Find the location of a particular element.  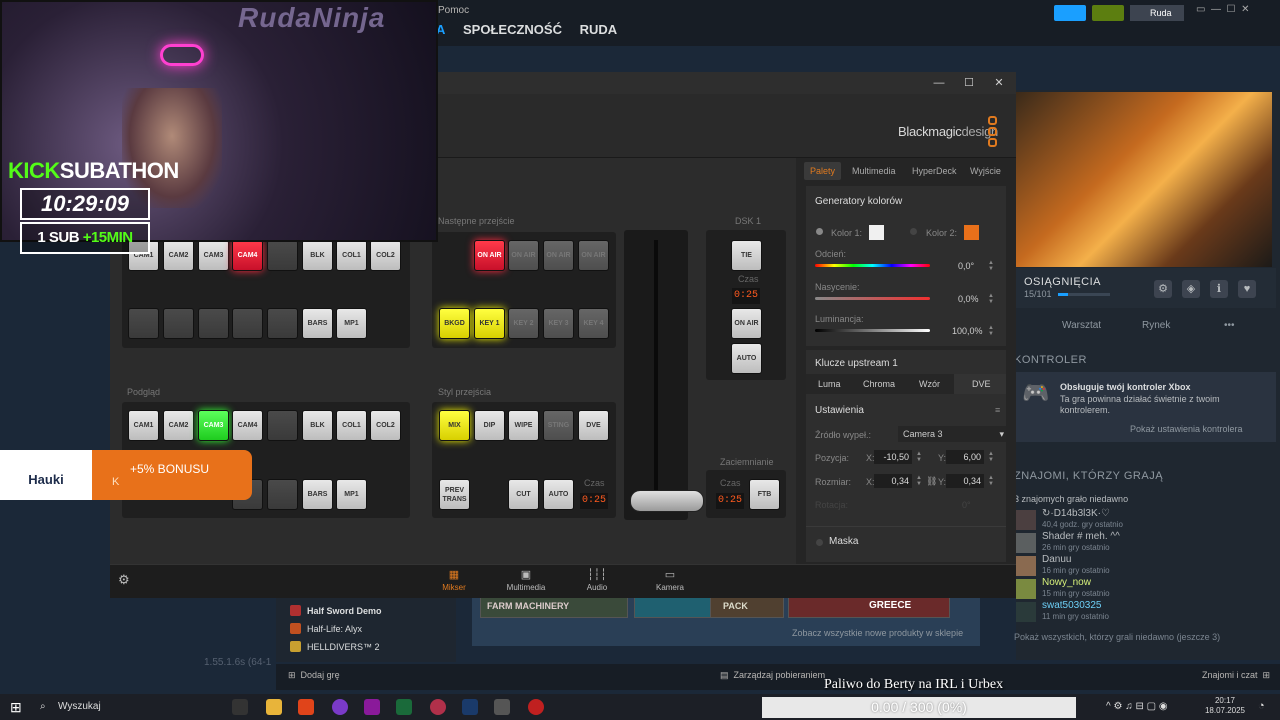

brave-icon is located at coordinates (306, 707).